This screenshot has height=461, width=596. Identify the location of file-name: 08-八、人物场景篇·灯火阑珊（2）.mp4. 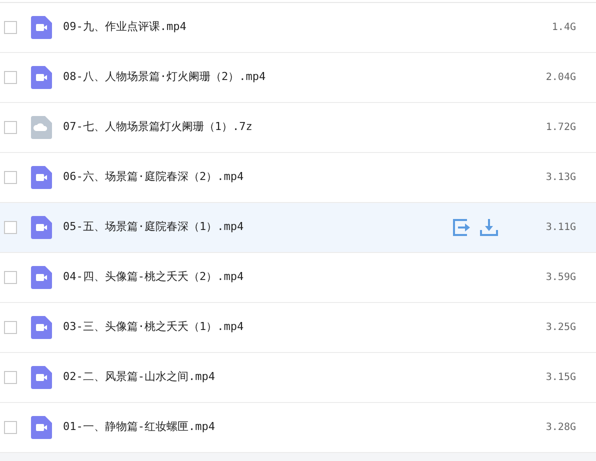
(164, 77).